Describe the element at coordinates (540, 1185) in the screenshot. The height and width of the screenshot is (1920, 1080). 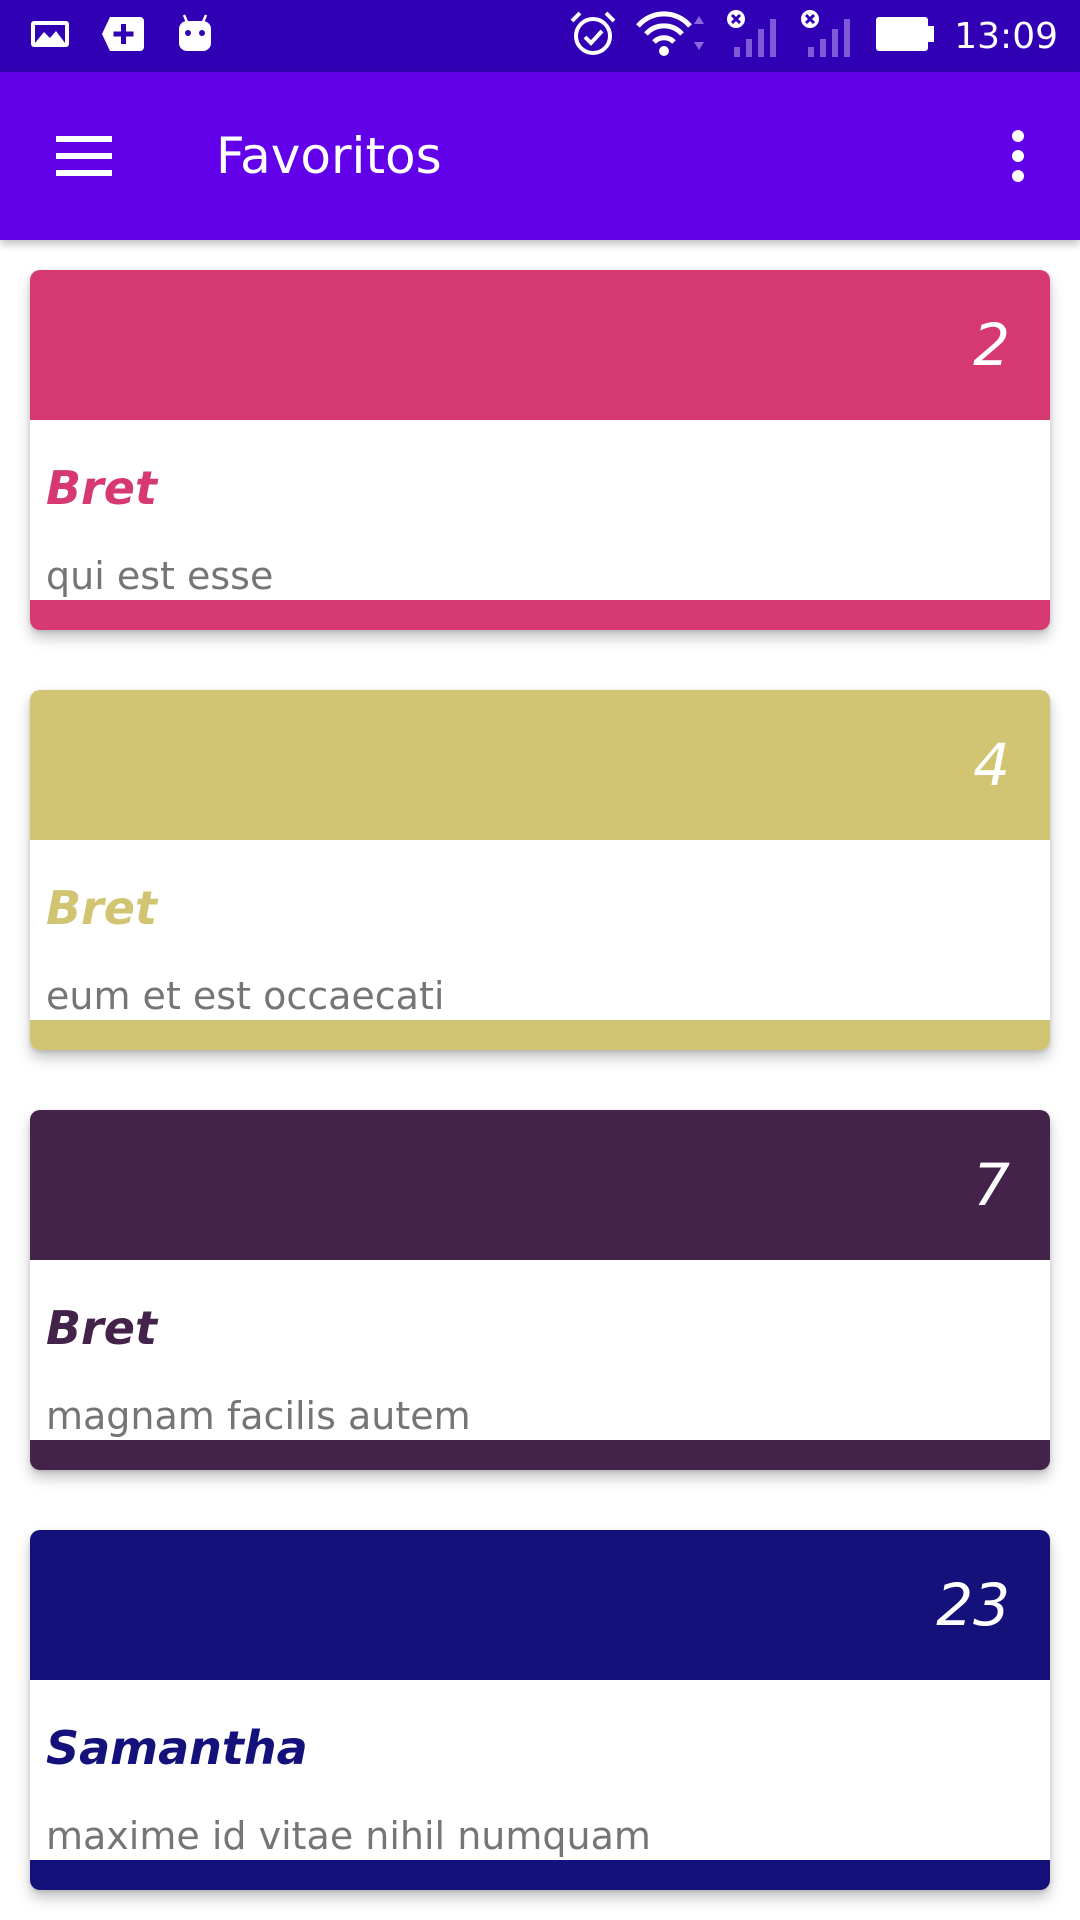
I see `card-header: 7` at that location.